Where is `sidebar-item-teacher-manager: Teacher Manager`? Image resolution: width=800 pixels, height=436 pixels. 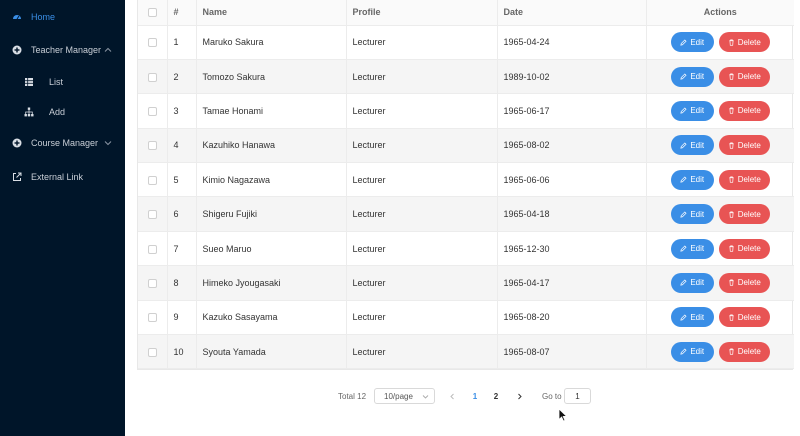 sidebar-item-teacher-manager: Teacher Manager is located at coordinates (62, 50).